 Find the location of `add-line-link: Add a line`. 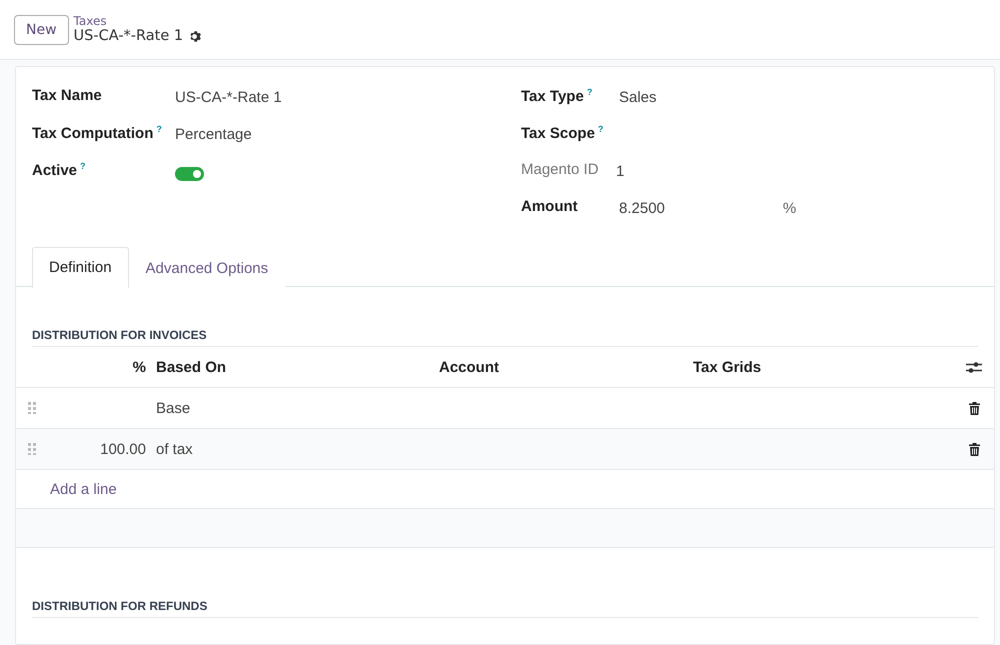

add-line-link: Add a line is located at coordinates (66, 489).